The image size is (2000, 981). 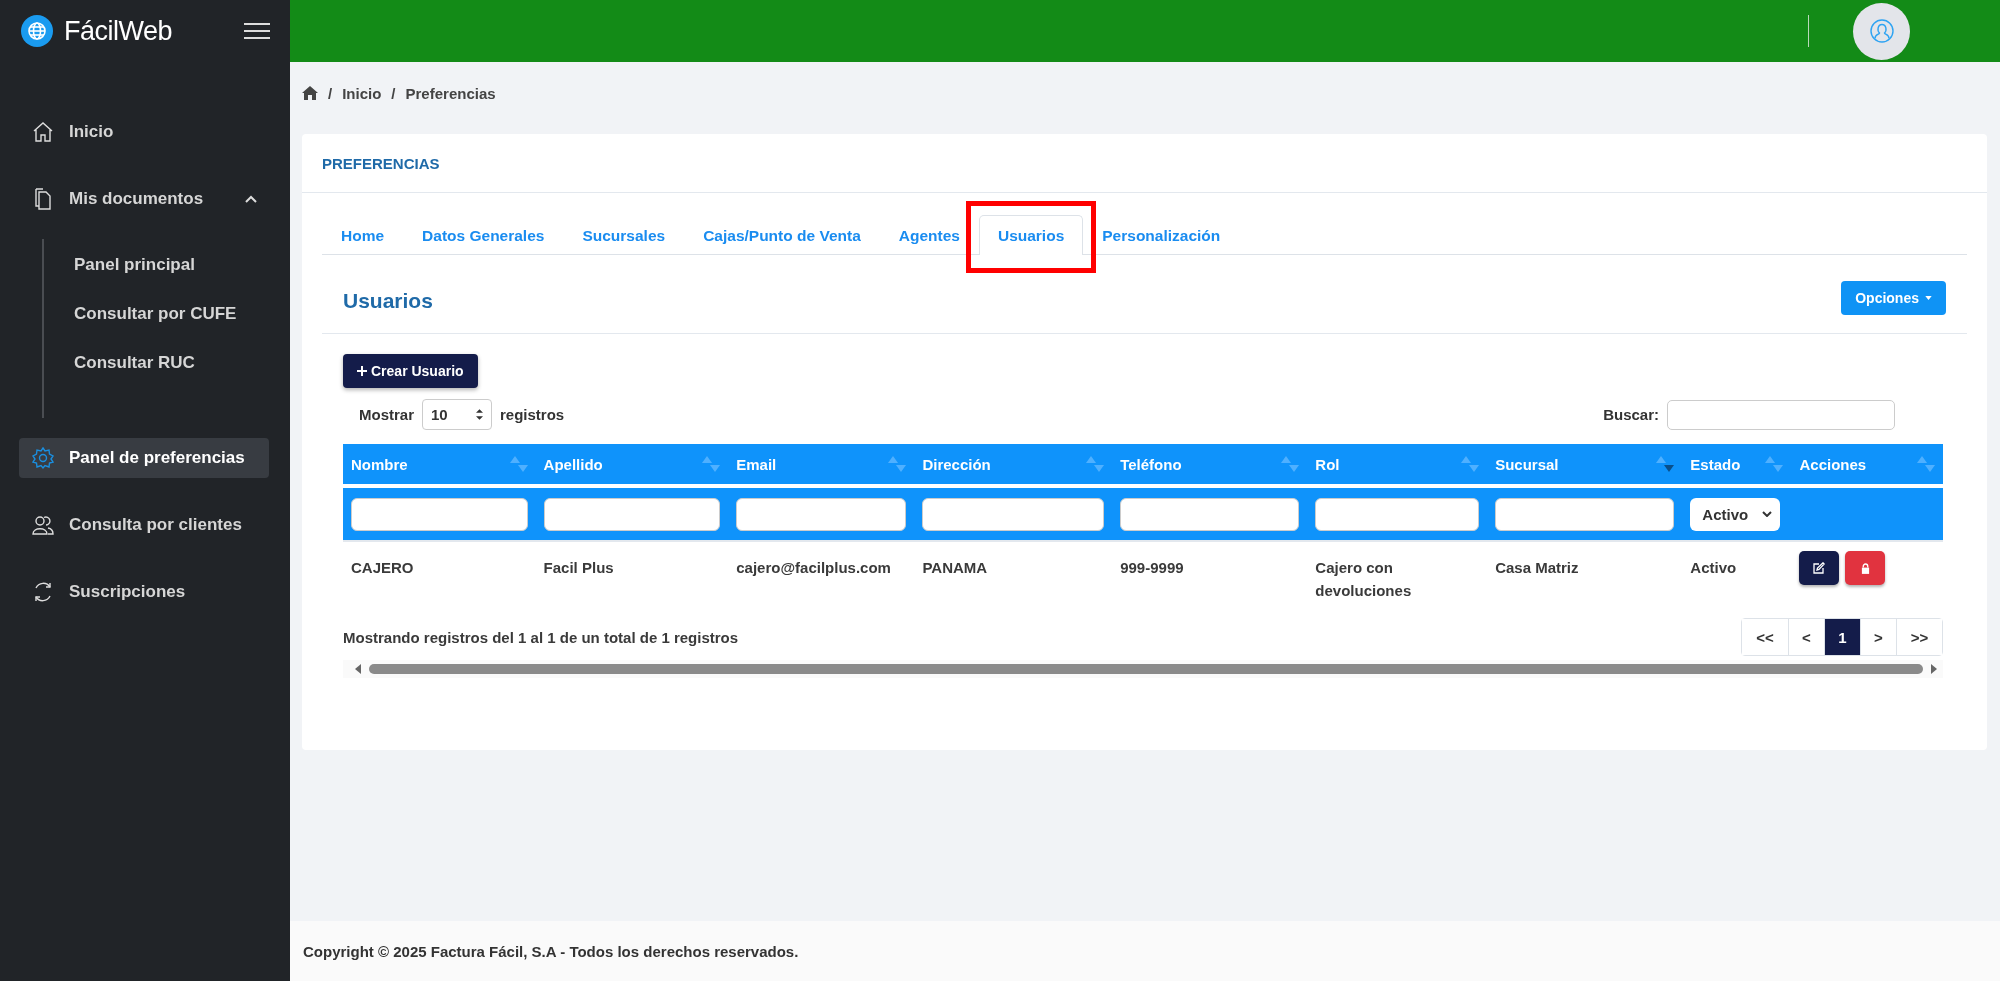 I want to click on table-cell-text: Facil Plus, so click(x=578, y=568).